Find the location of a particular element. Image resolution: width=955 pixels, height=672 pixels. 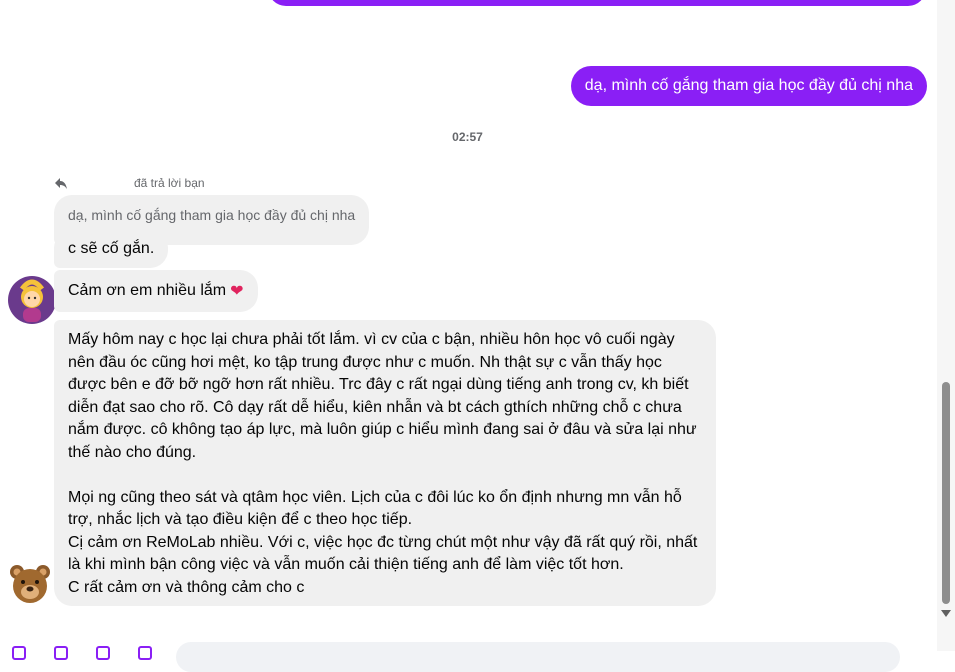

plus-icon is located at coordinates (19, 653).